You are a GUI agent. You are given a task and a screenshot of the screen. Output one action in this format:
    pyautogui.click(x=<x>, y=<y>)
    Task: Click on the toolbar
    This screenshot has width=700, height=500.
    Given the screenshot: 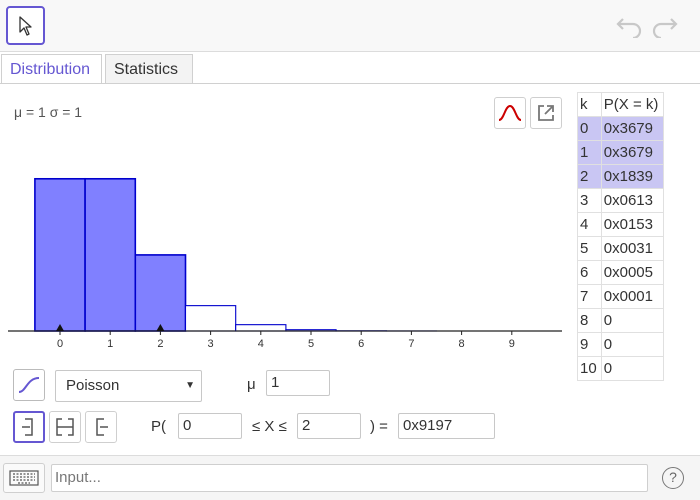 What is the action you would take?
    pyautogui.click(x=350, y=26)
    